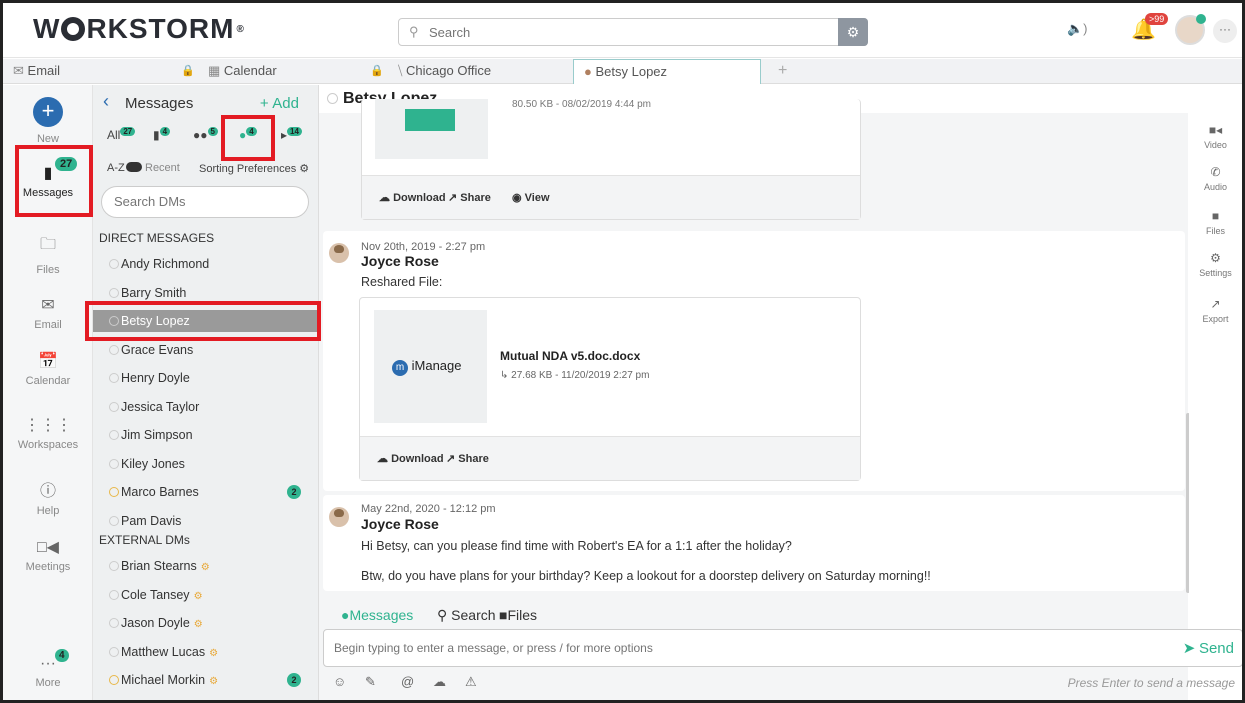 The width and height of the screenshot is (1245, 703). I want to click on external-dm-item: Jason Doyle ⚙, so click(211, 623).